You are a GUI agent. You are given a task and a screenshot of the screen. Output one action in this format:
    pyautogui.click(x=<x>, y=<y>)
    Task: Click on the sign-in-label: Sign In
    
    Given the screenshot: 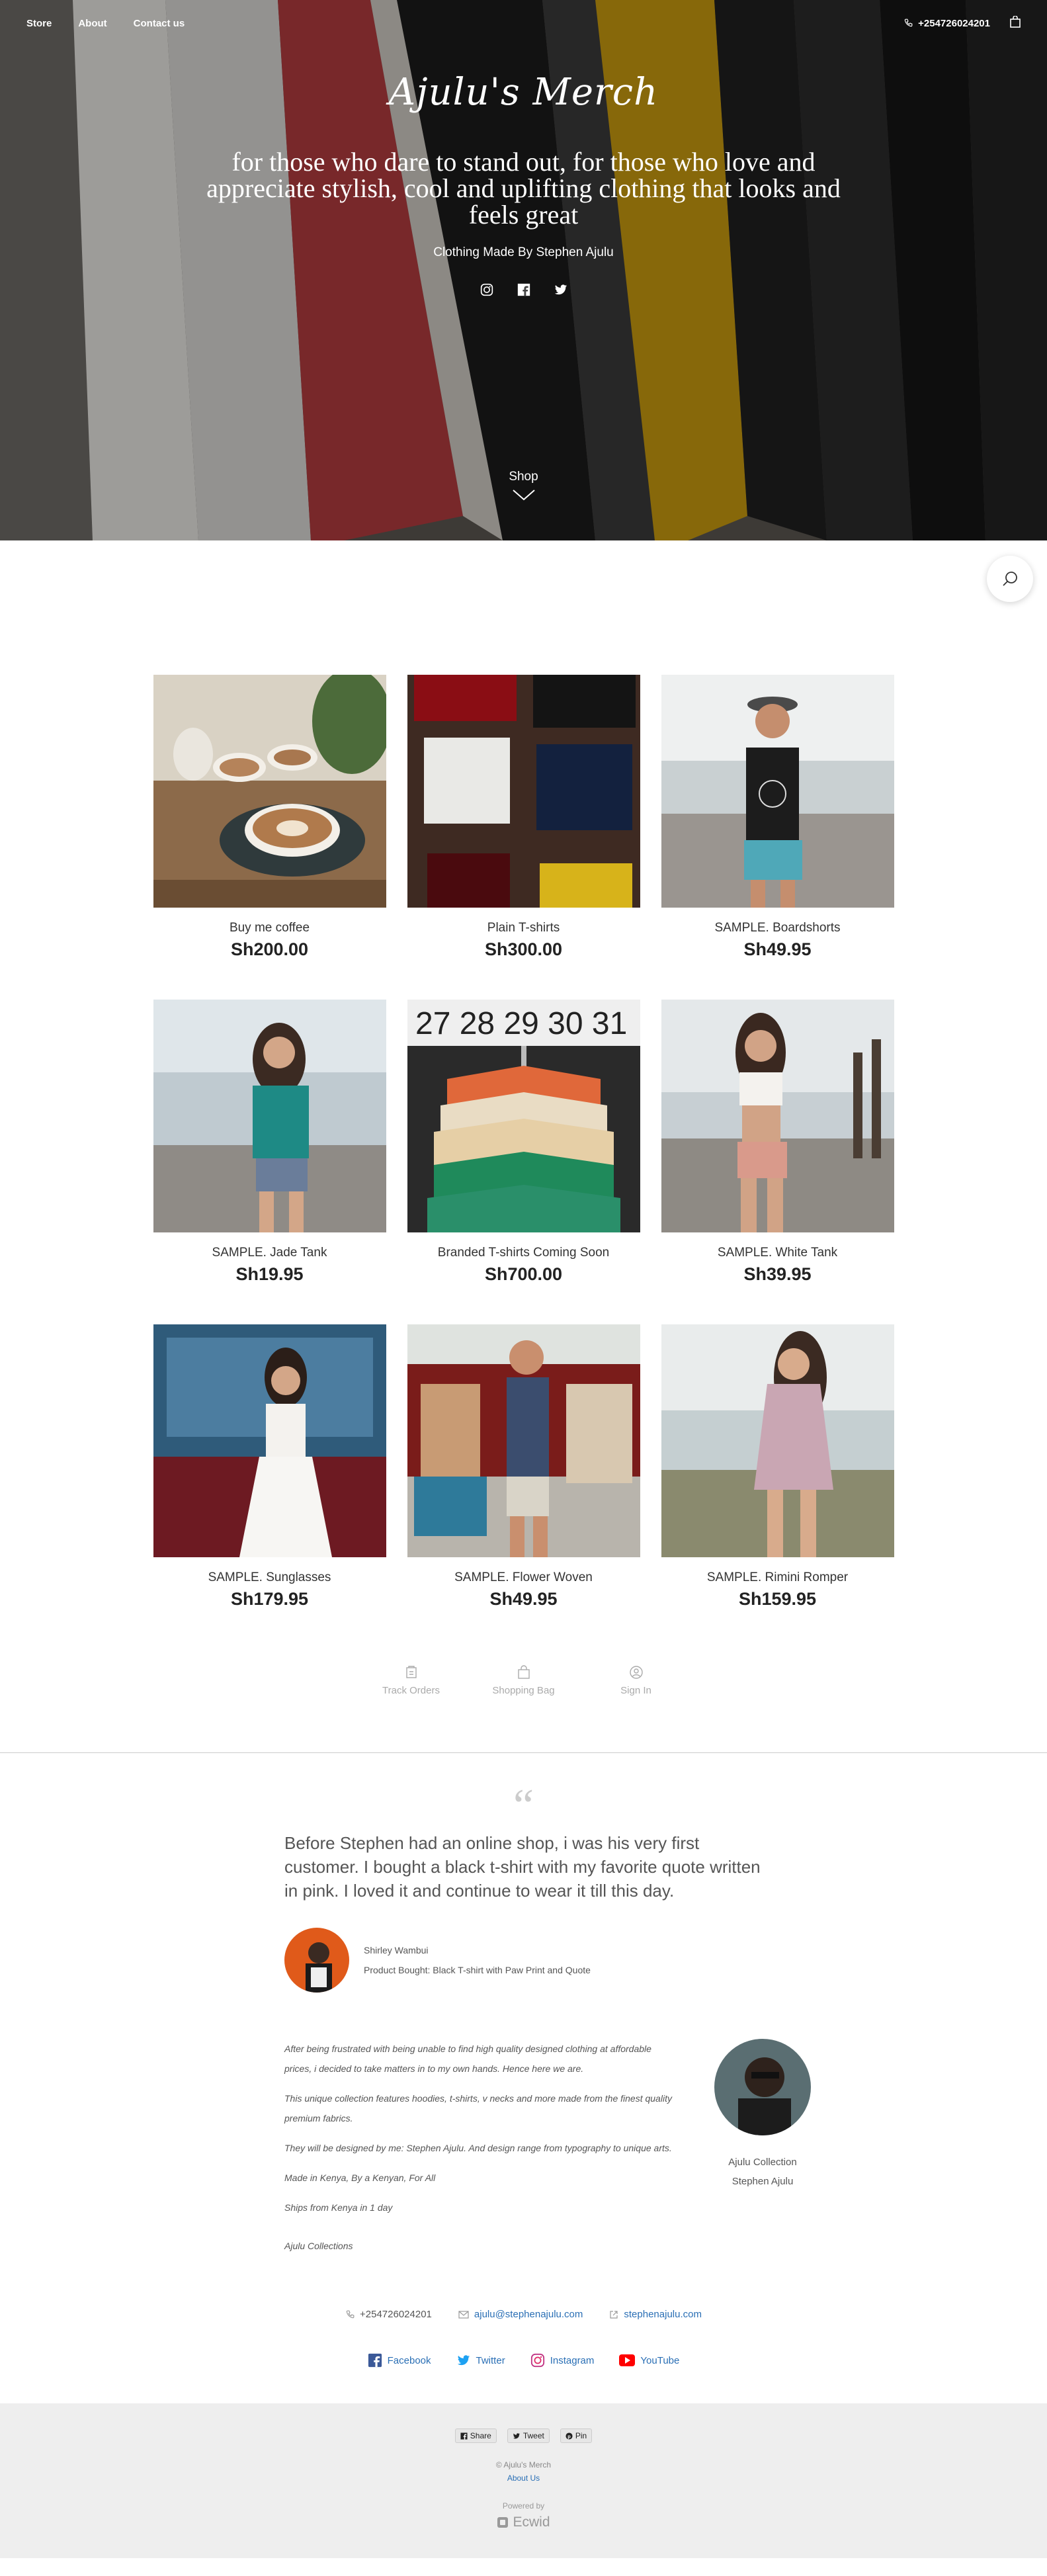 What is the action you would take?
    pyautogui.click(x=635, y=1690)
    